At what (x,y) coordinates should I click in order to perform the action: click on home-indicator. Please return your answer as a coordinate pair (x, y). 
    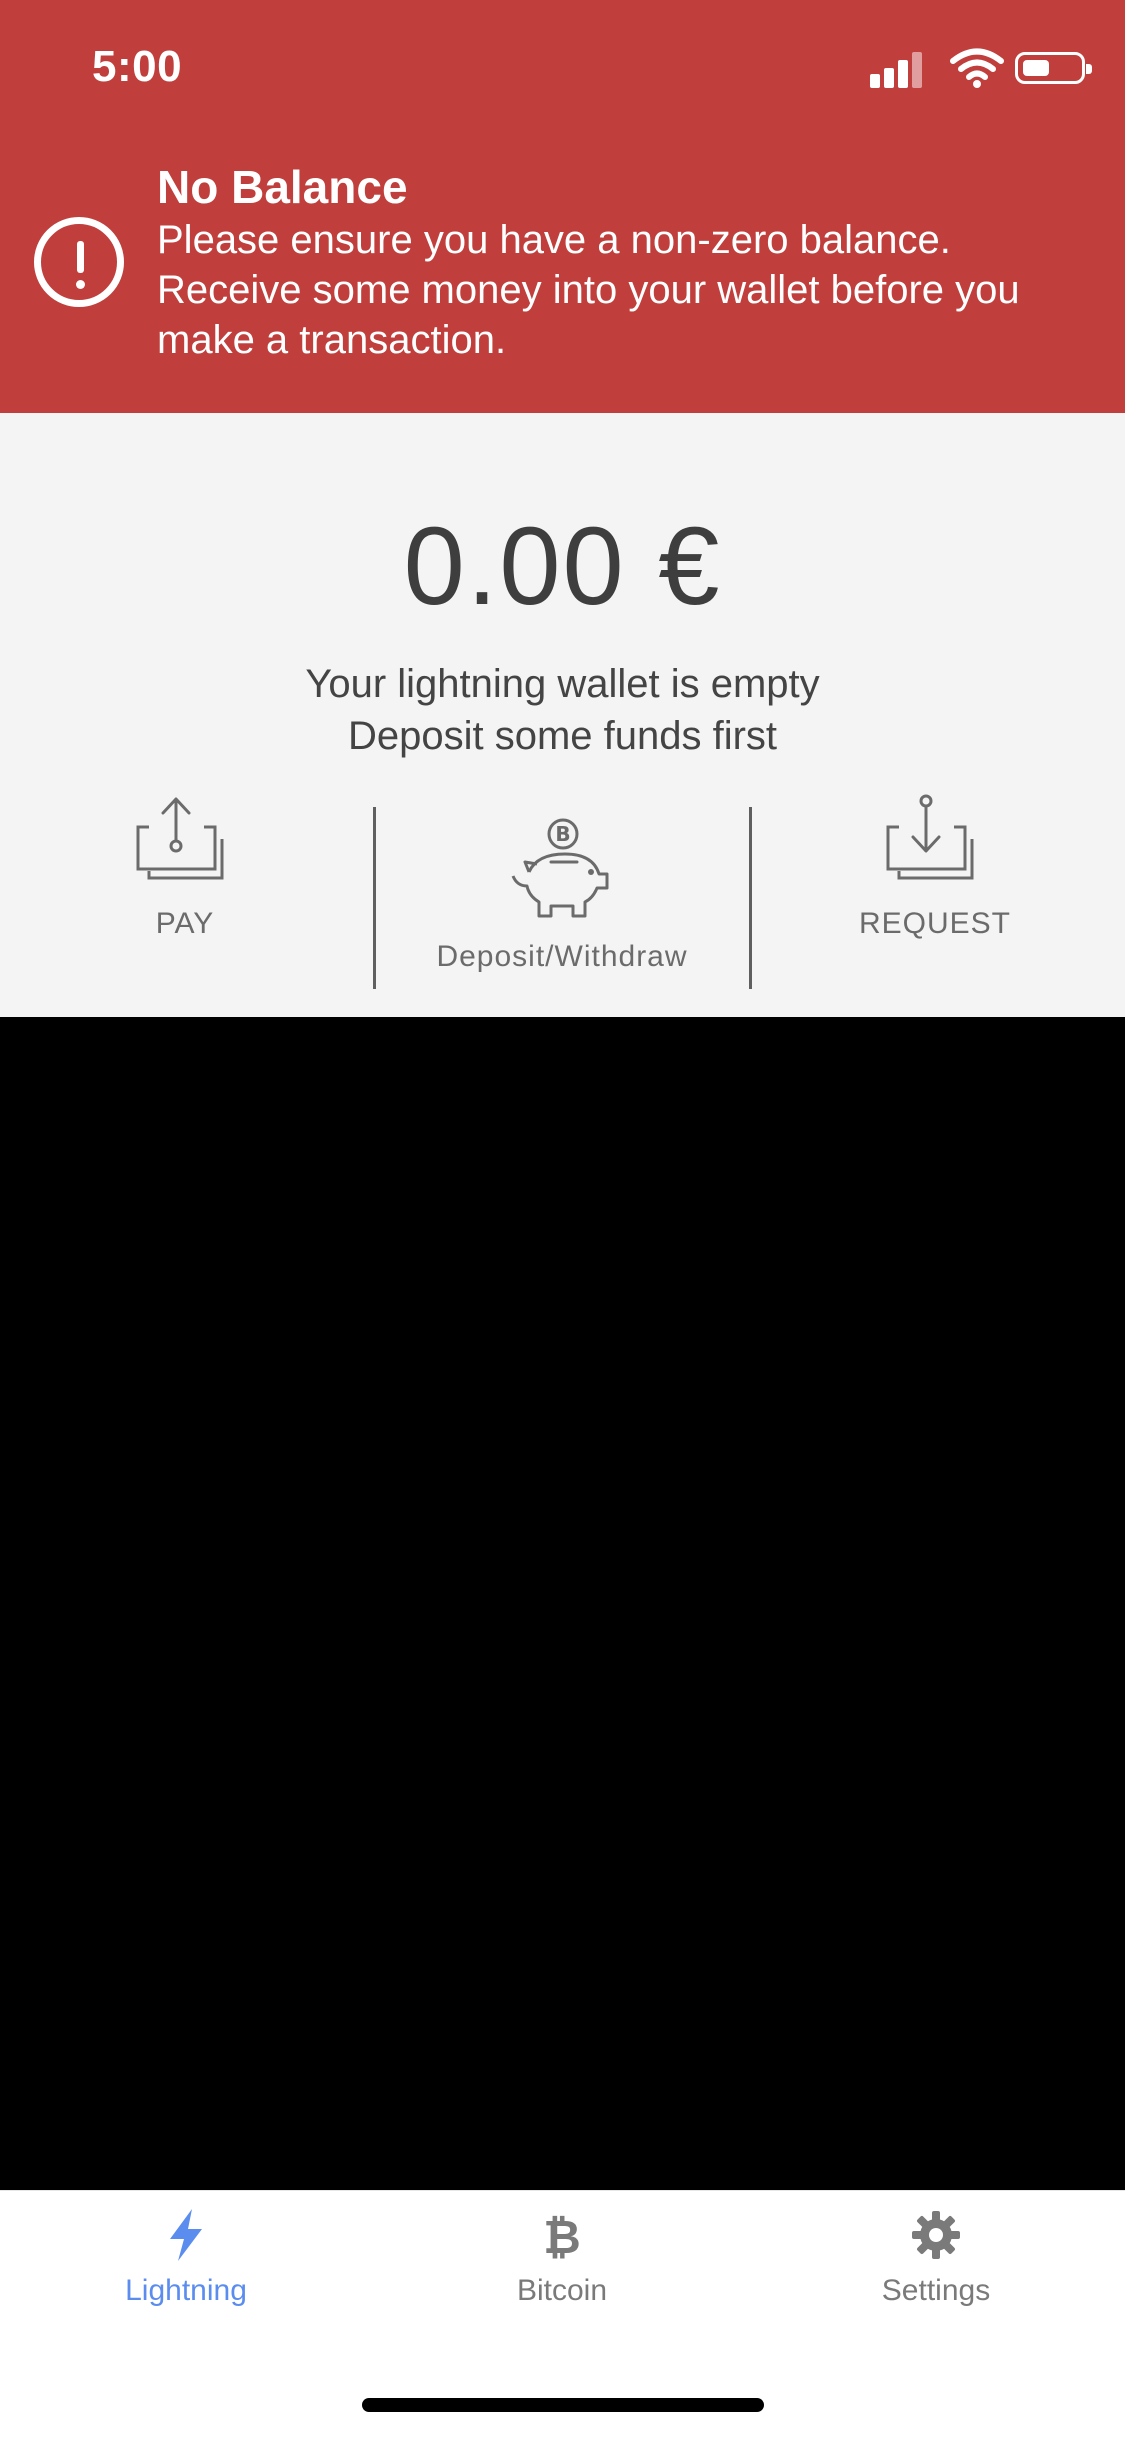
    Looking at the image, I should click on (563, 2405).